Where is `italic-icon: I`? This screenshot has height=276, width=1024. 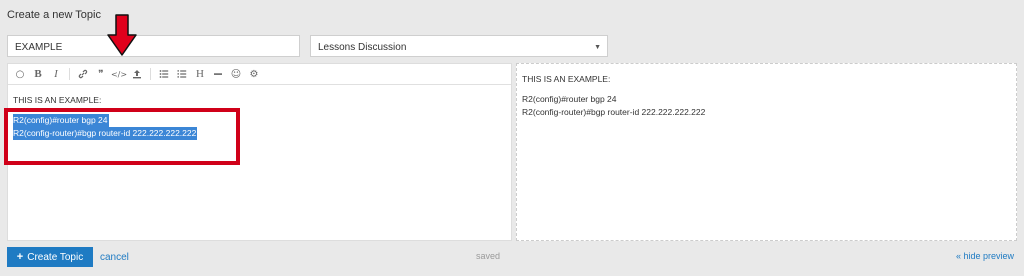 italic-icon: I is located at coordinates (56, 74).